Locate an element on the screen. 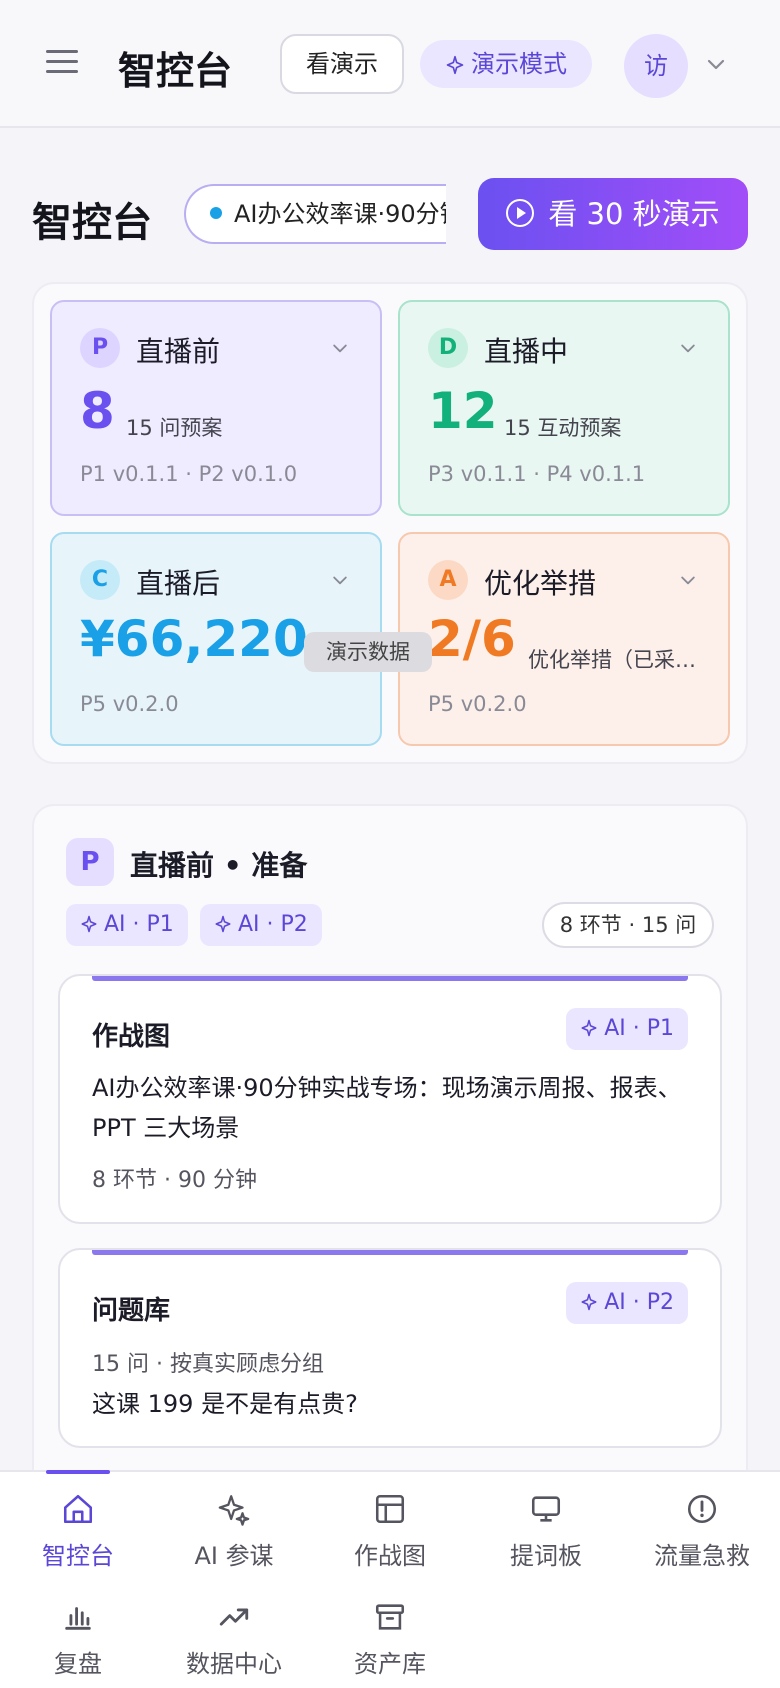 The height and width of the screenshot is (1688, 780). card-title: 作战图 is located at coordinates (131, 1037).